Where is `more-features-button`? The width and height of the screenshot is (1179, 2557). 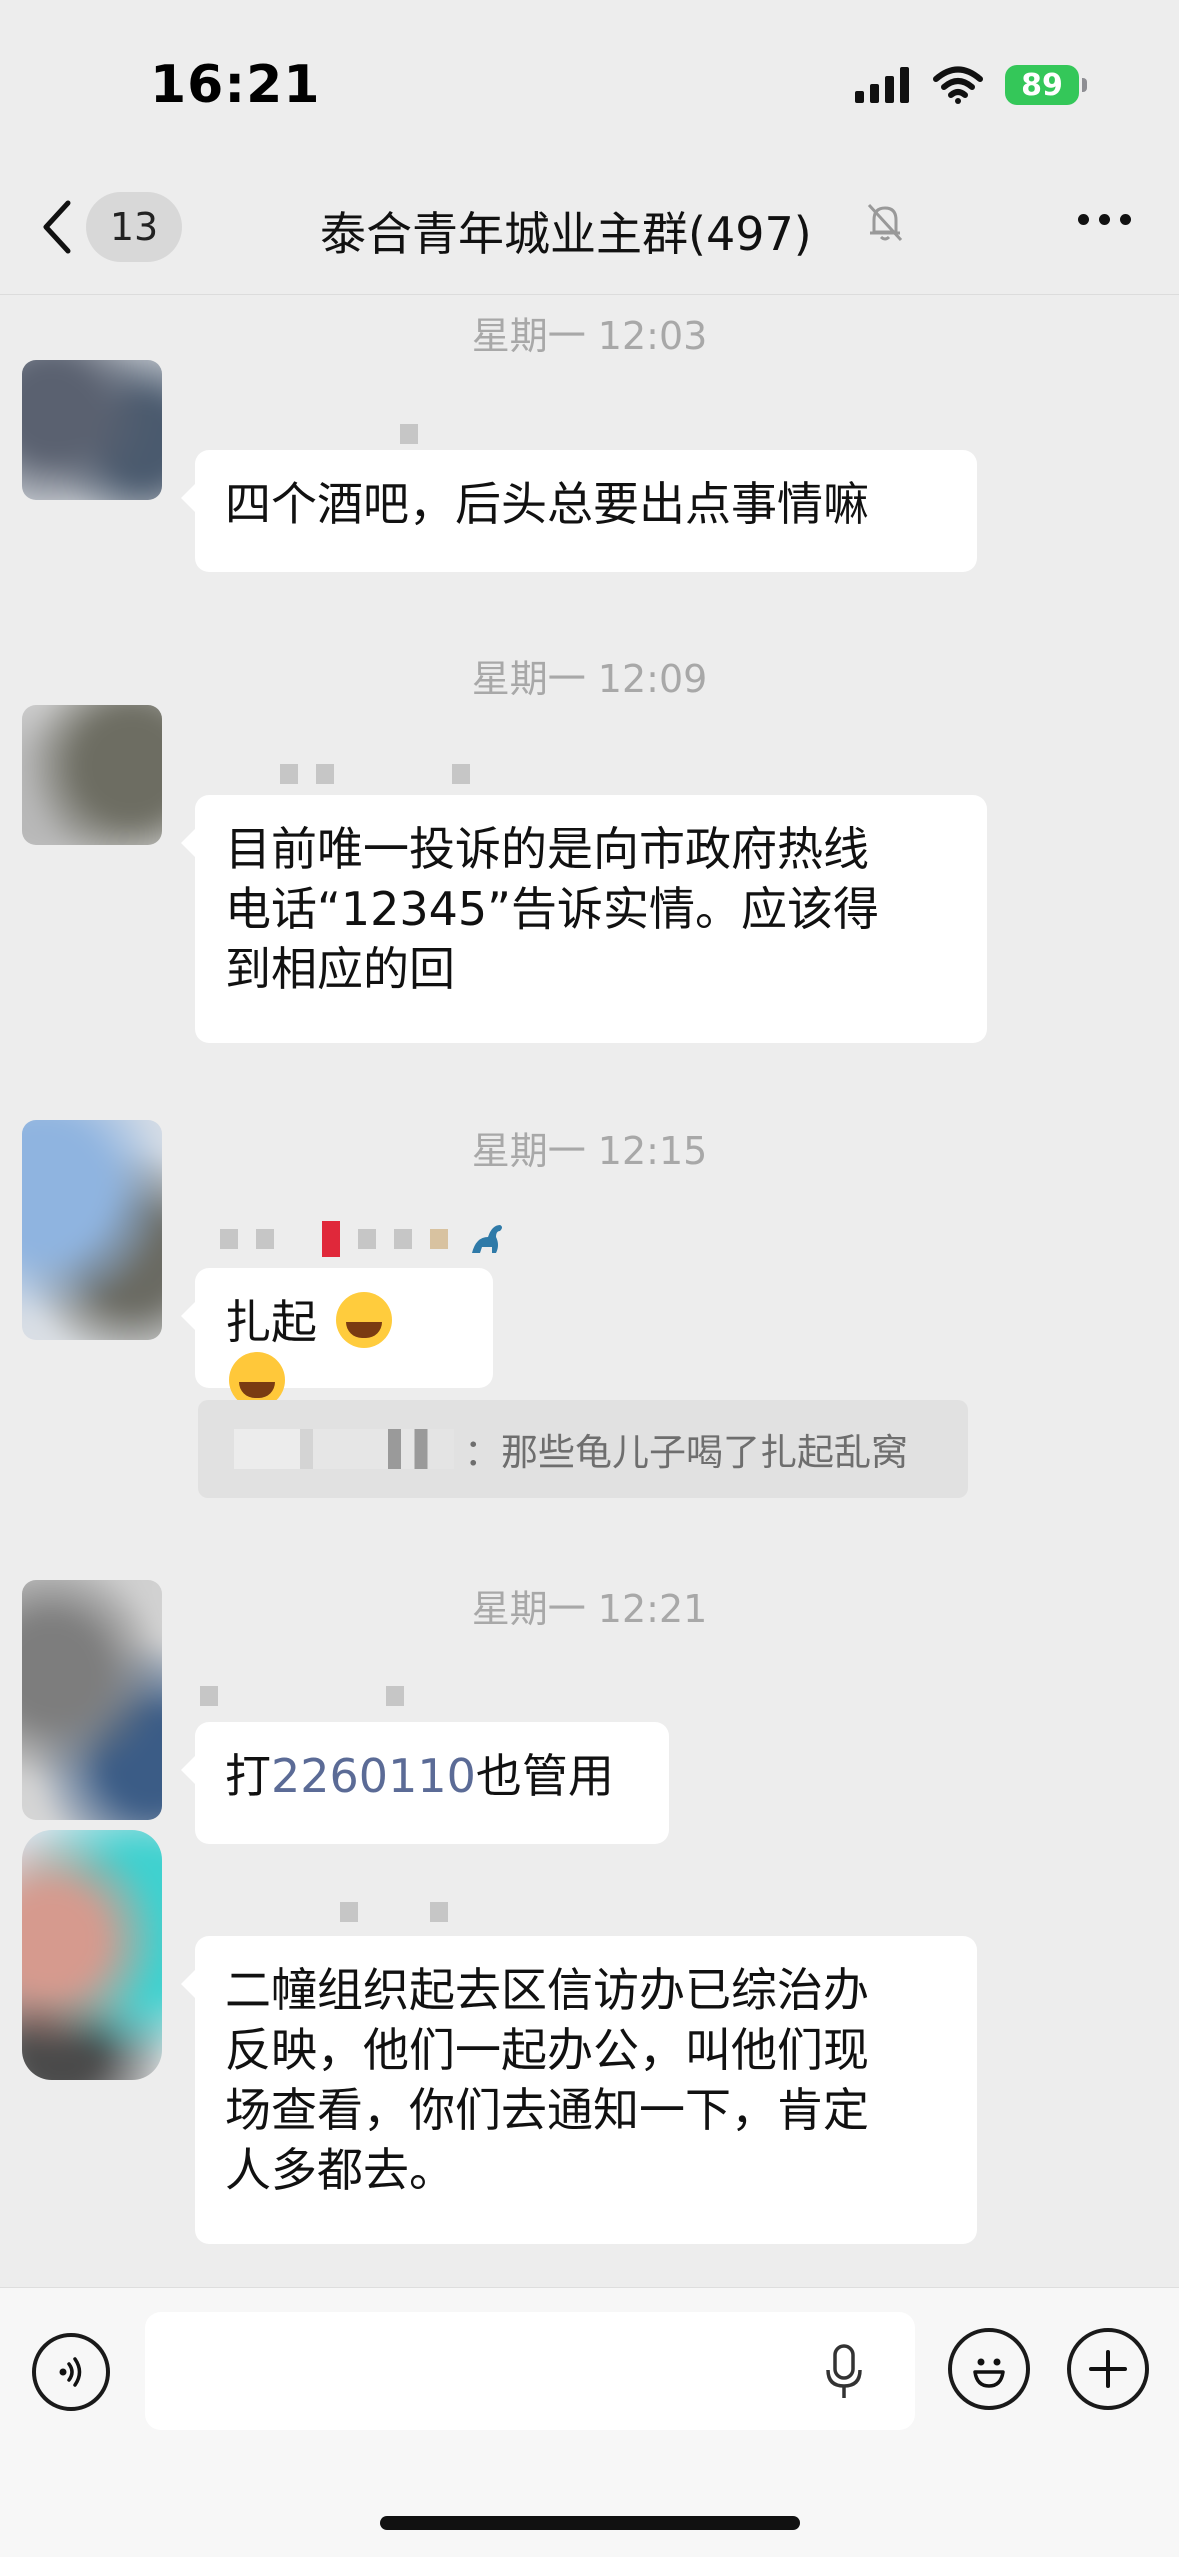
more-features-button is located at coordinates (1108, 2369).